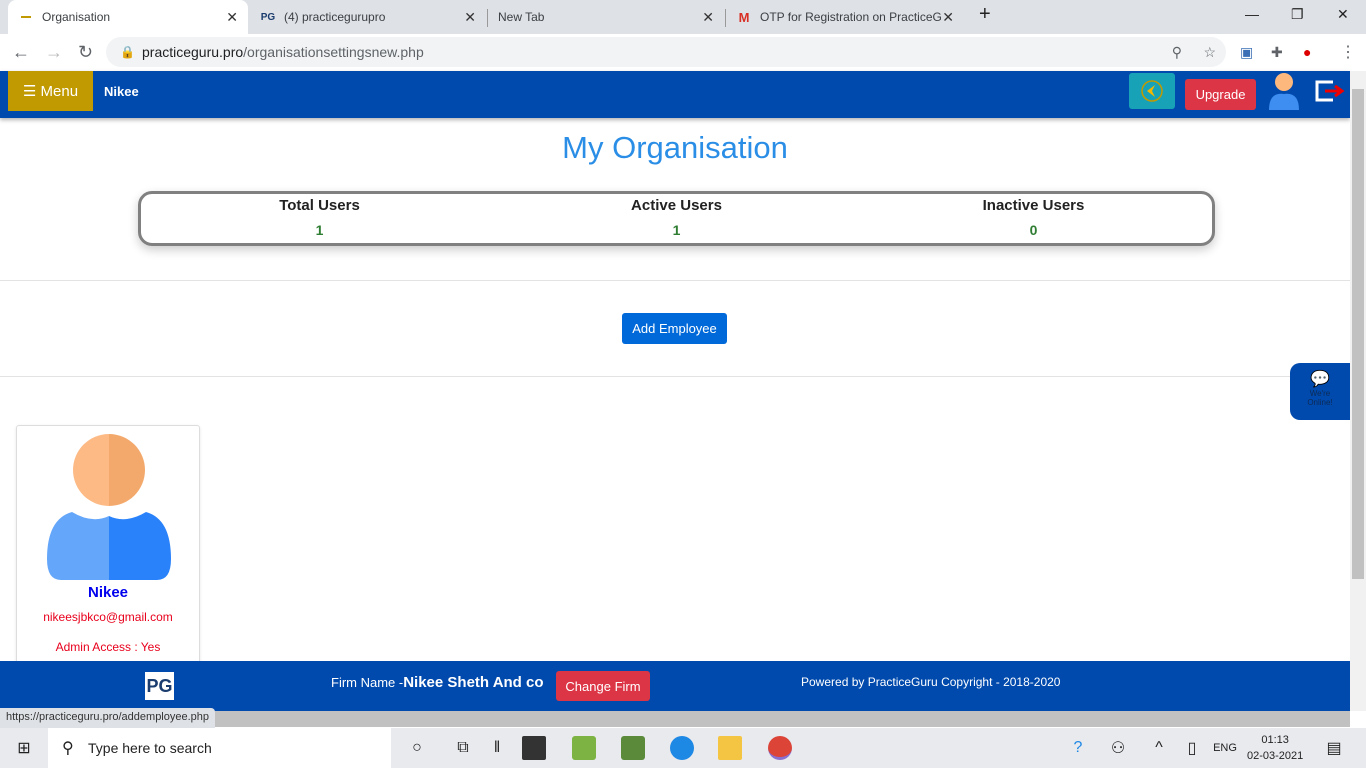  I want to click on vertical-scrollbar, so click(1358, 391).